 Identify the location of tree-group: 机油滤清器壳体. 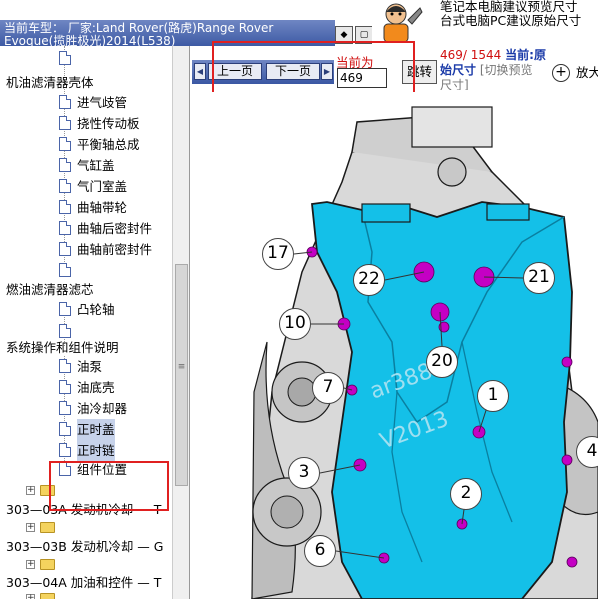
(50, 82).